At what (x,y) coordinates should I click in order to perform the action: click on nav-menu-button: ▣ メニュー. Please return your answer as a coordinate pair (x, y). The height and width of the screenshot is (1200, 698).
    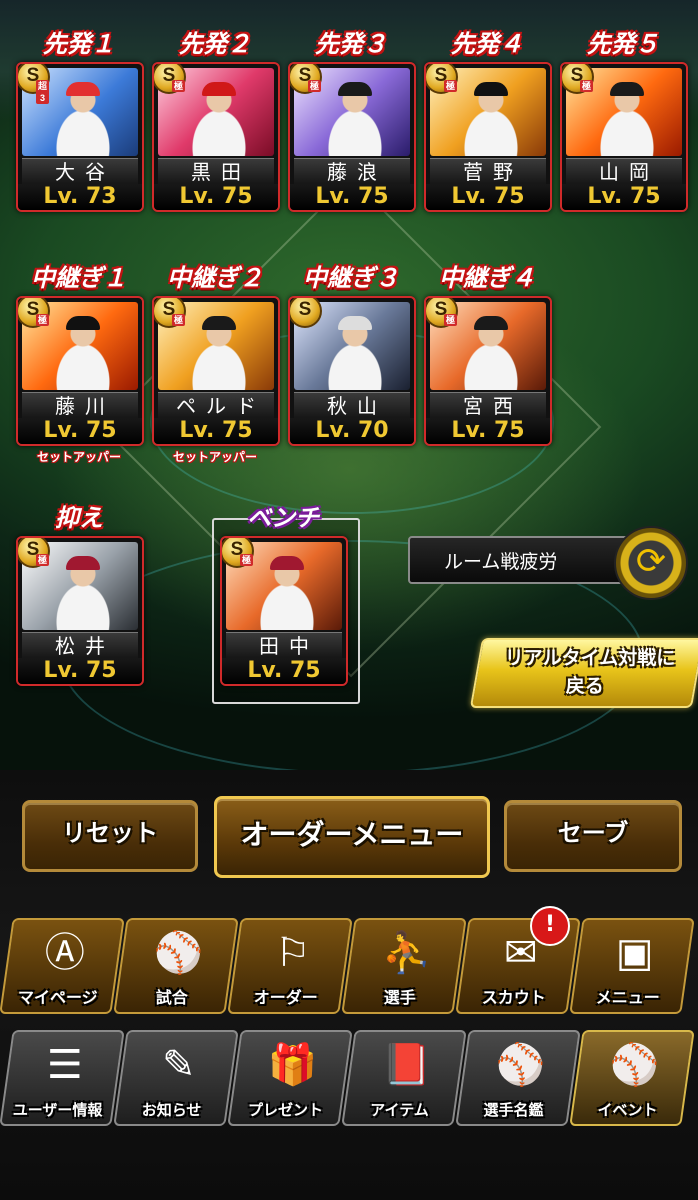
    Looking at the image, I should click on (632, 966).